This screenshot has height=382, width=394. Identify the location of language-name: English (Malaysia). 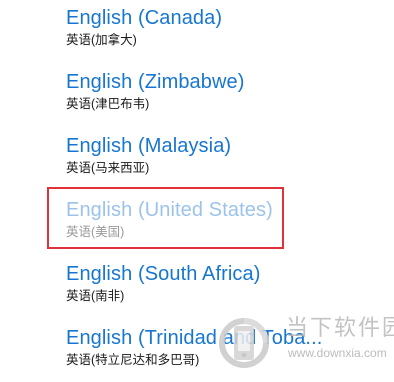
(149, 146).